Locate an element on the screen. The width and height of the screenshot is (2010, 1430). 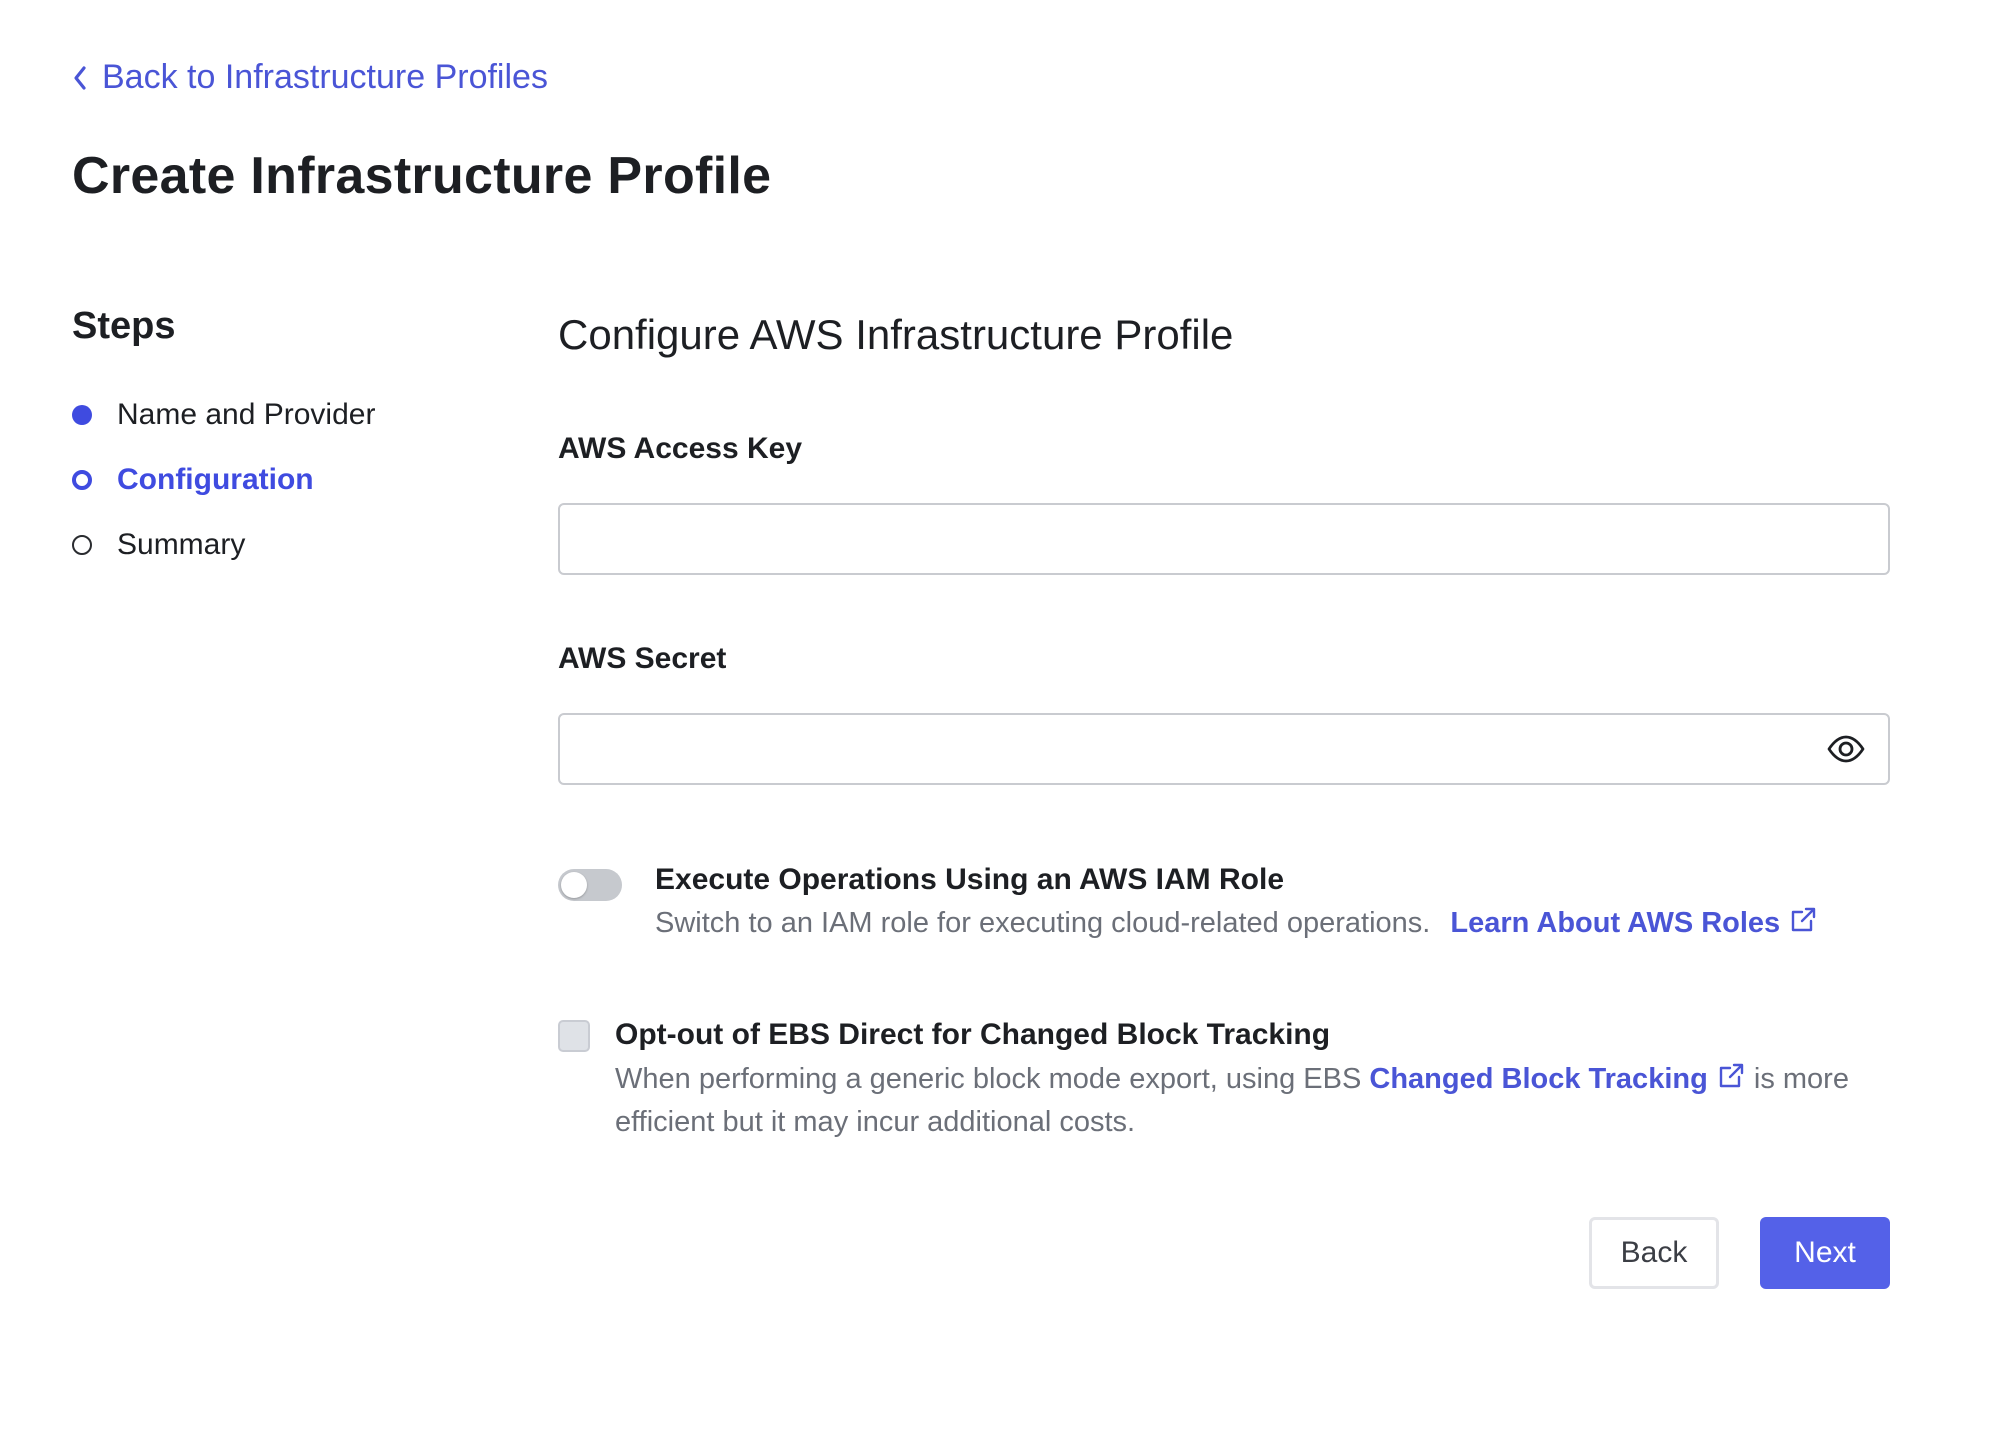
iam-role-title: Execute Operations Using an AWS IAM Role is located at coordinates (970, 879).